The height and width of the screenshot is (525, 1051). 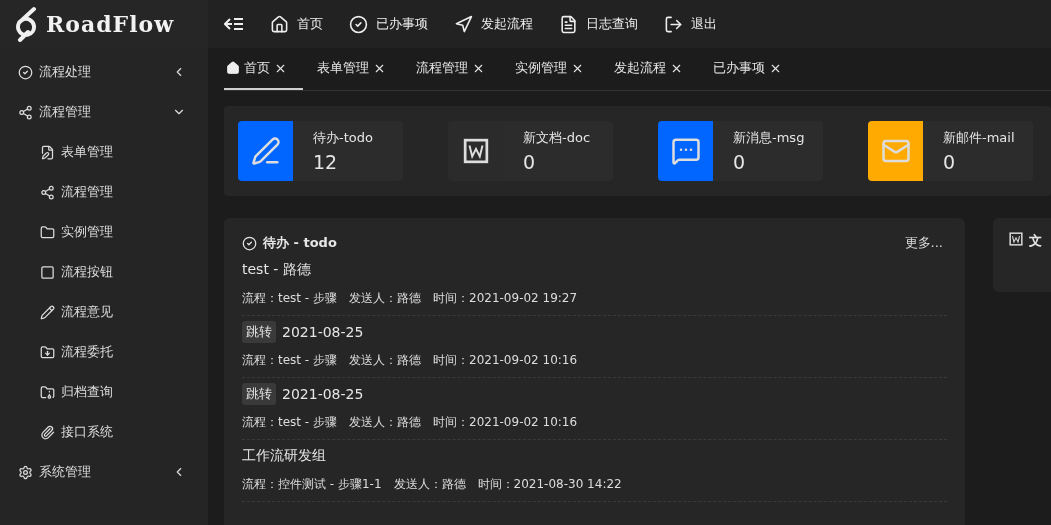 What do you see at coordinates (65, 472) in the screenshot?
I see `sidebar-label: 系统管理` at bounding box center [65, 472].